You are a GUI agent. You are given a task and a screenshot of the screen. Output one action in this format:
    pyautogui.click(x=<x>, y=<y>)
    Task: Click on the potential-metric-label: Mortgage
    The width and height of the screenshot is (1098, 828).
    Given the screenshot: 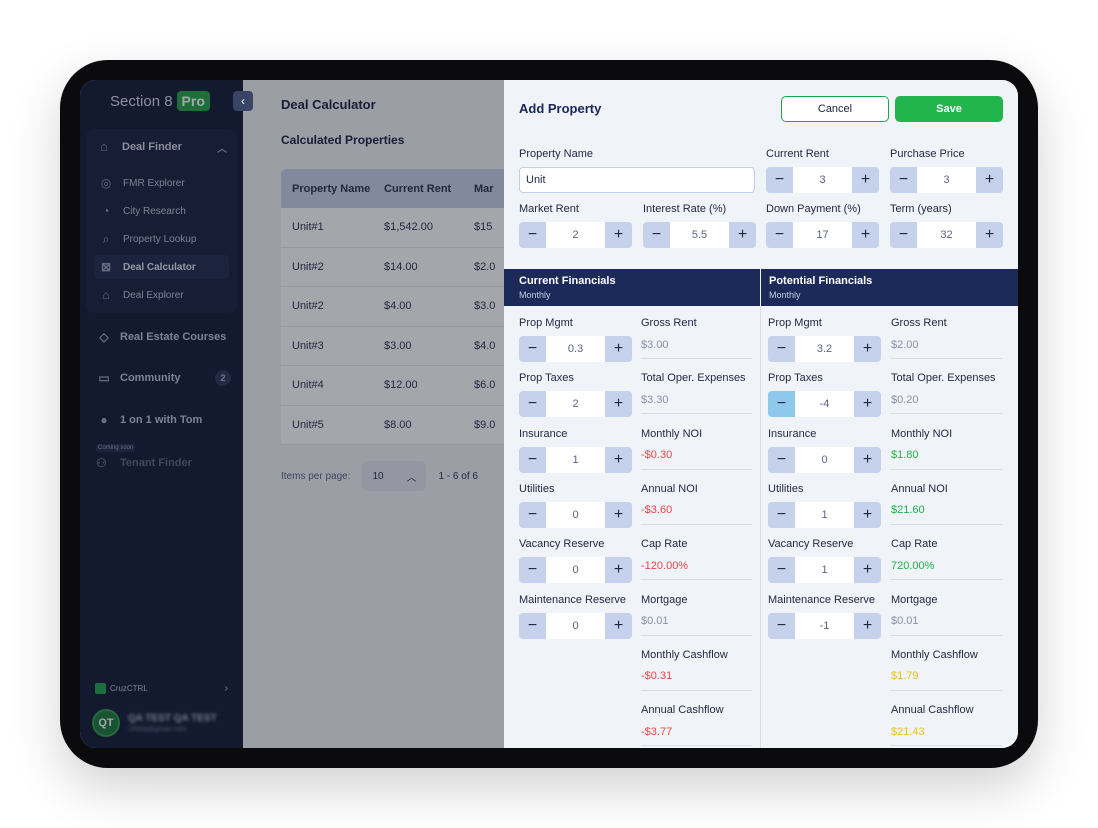 What is the action you would take?
    pyautogui.click(x=914, y=599)
    